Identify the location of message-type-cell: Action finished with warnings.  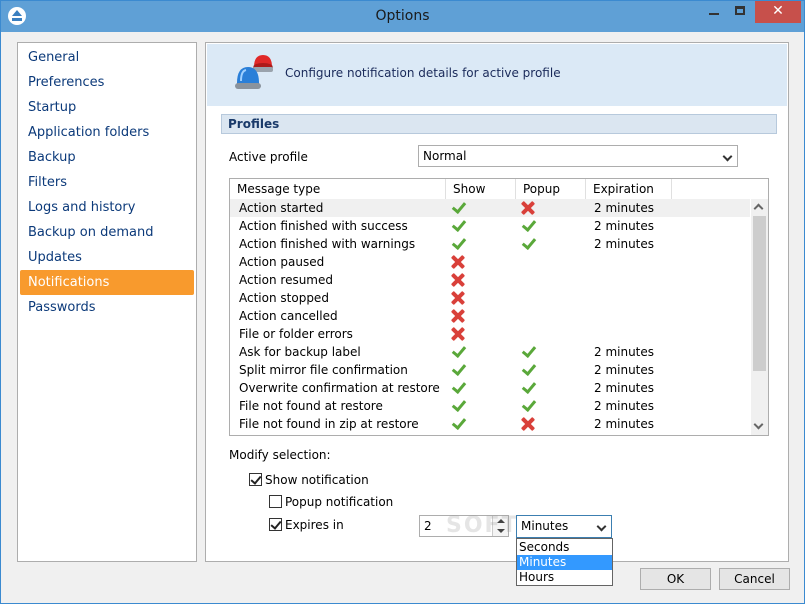
(327, 244).